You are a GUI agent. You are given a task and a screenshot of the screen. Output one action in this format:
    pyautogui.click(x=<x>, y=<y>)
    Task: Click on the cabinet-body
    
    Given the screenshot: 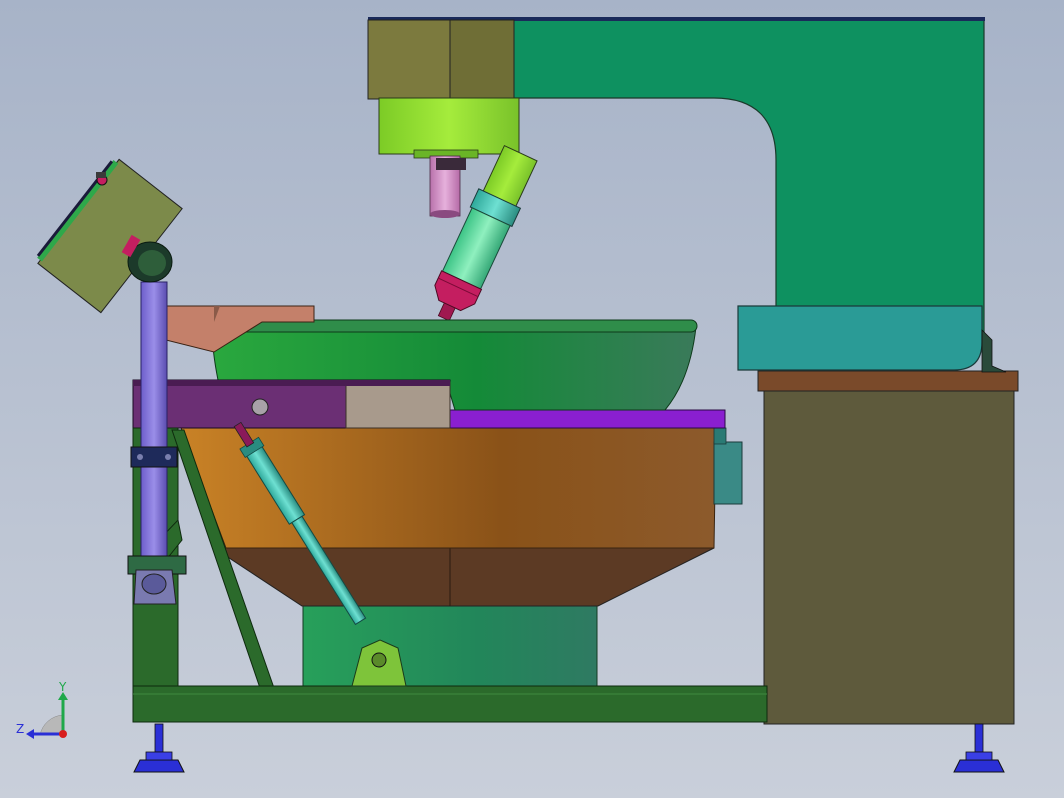 What is the action you would take?
    pyautogui.click(x=889, y=556)
    